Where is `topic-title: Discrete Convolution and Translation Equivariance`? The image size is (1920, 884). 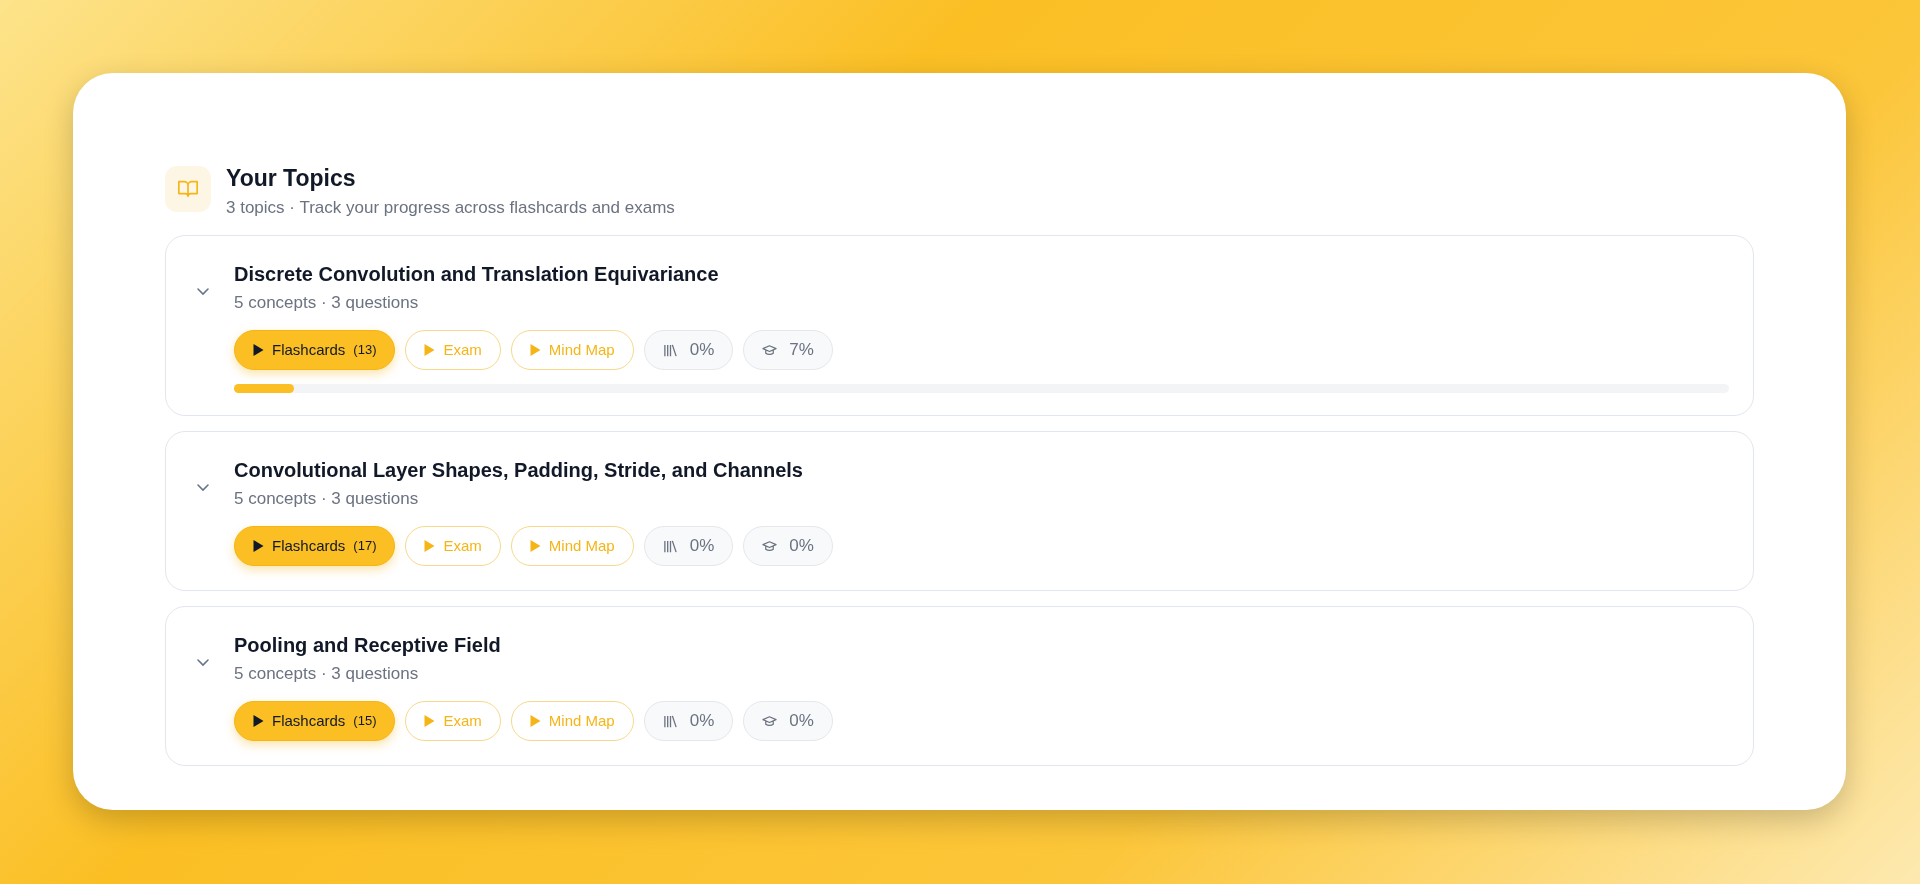 topic-title: Discrete Convolution and Translation Equivariance is located at coordinates (477, 274).